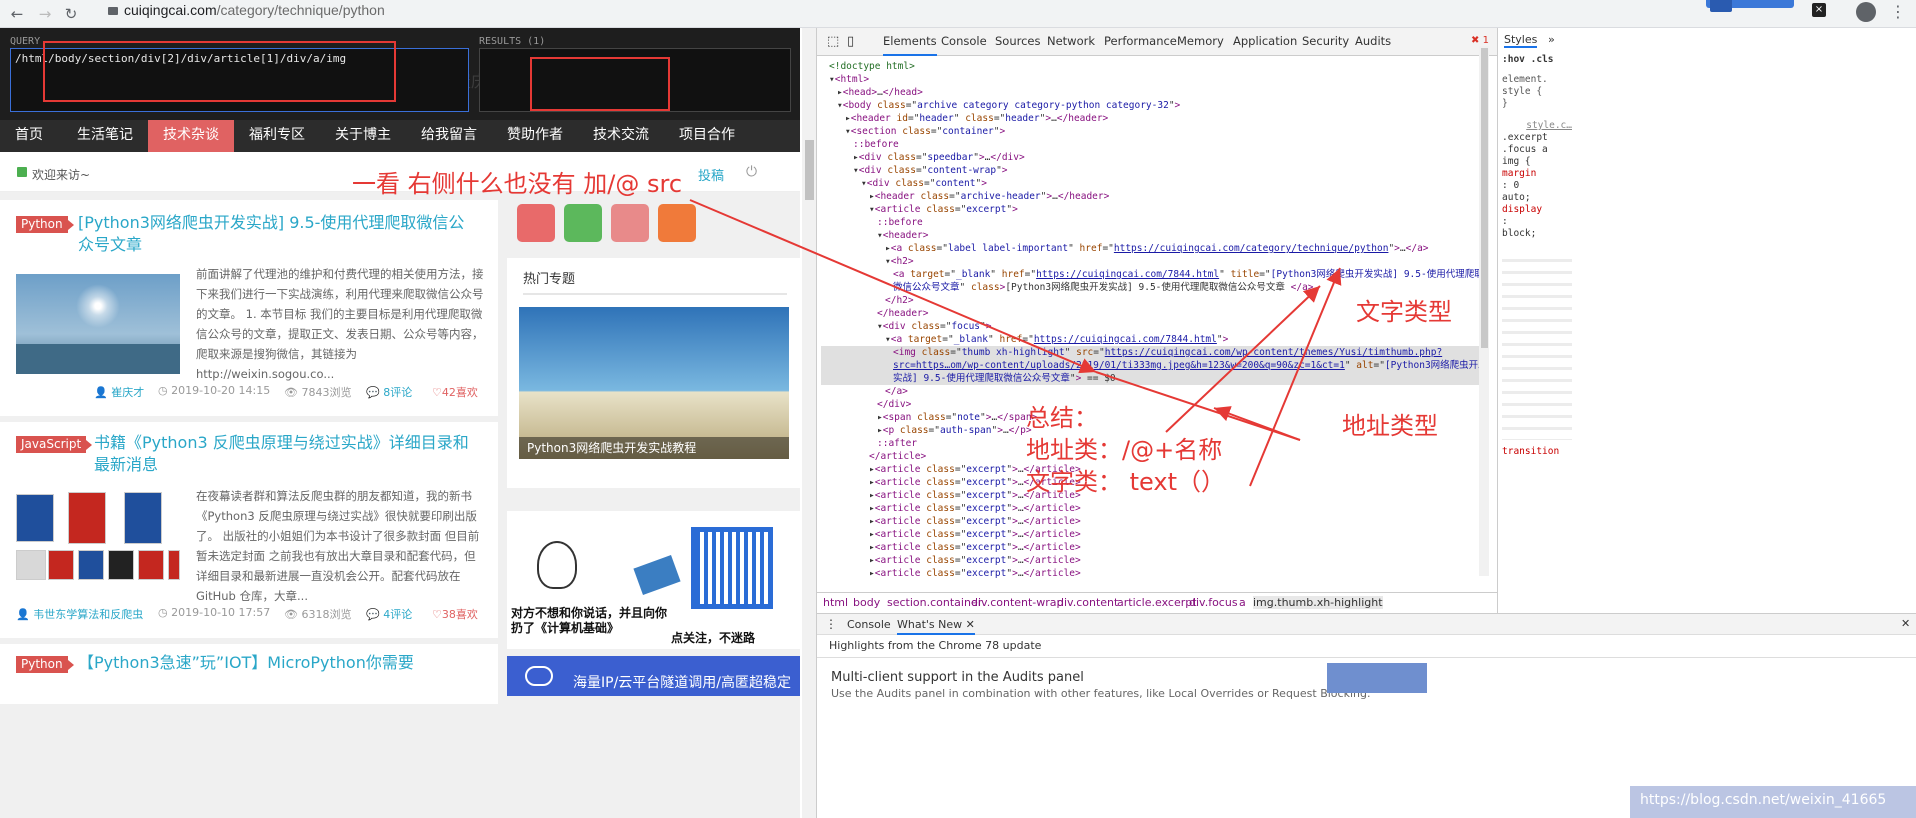 This screenshot has height=818, width=1916. I want to click on annotation-arrows, so click(1015, 343).